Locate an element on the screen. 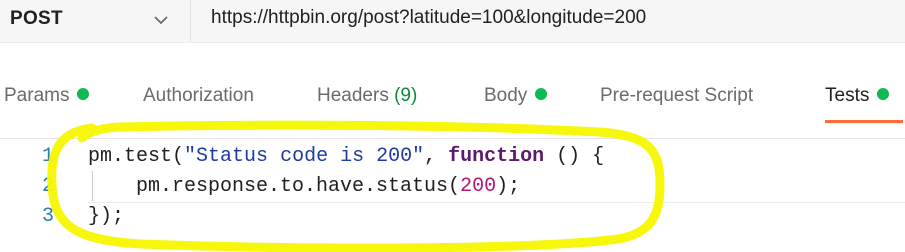  tab-label: Body is located at coordinates (506, 95).